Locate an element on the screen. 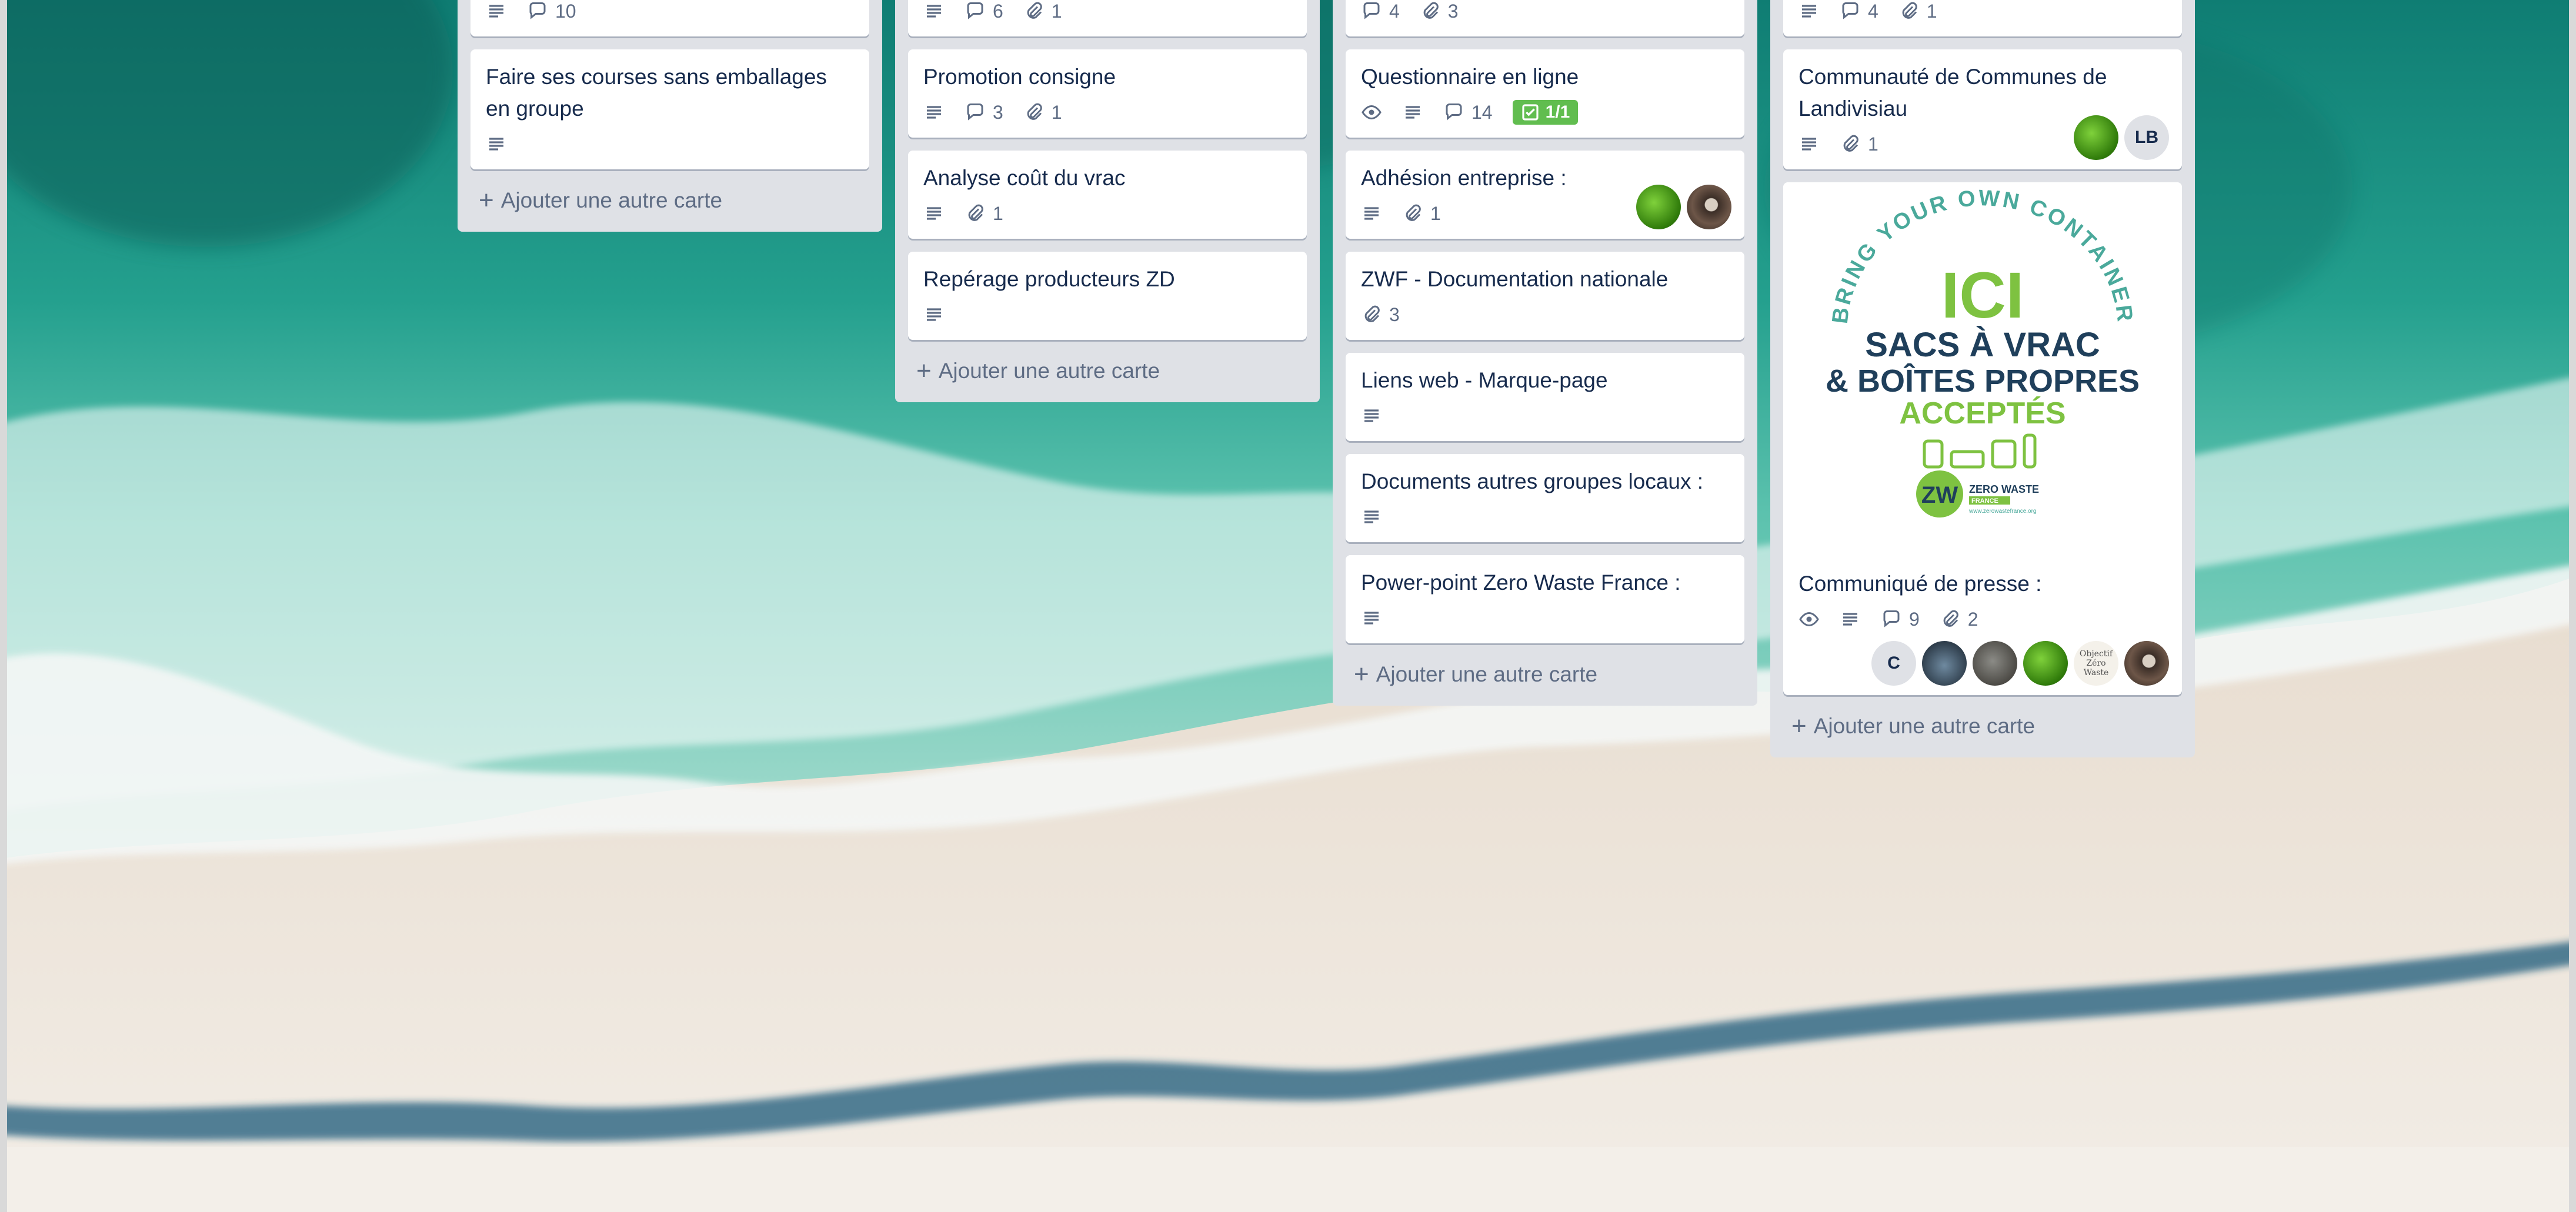  card-badges: 3 is located at coordinates (1545, 314).